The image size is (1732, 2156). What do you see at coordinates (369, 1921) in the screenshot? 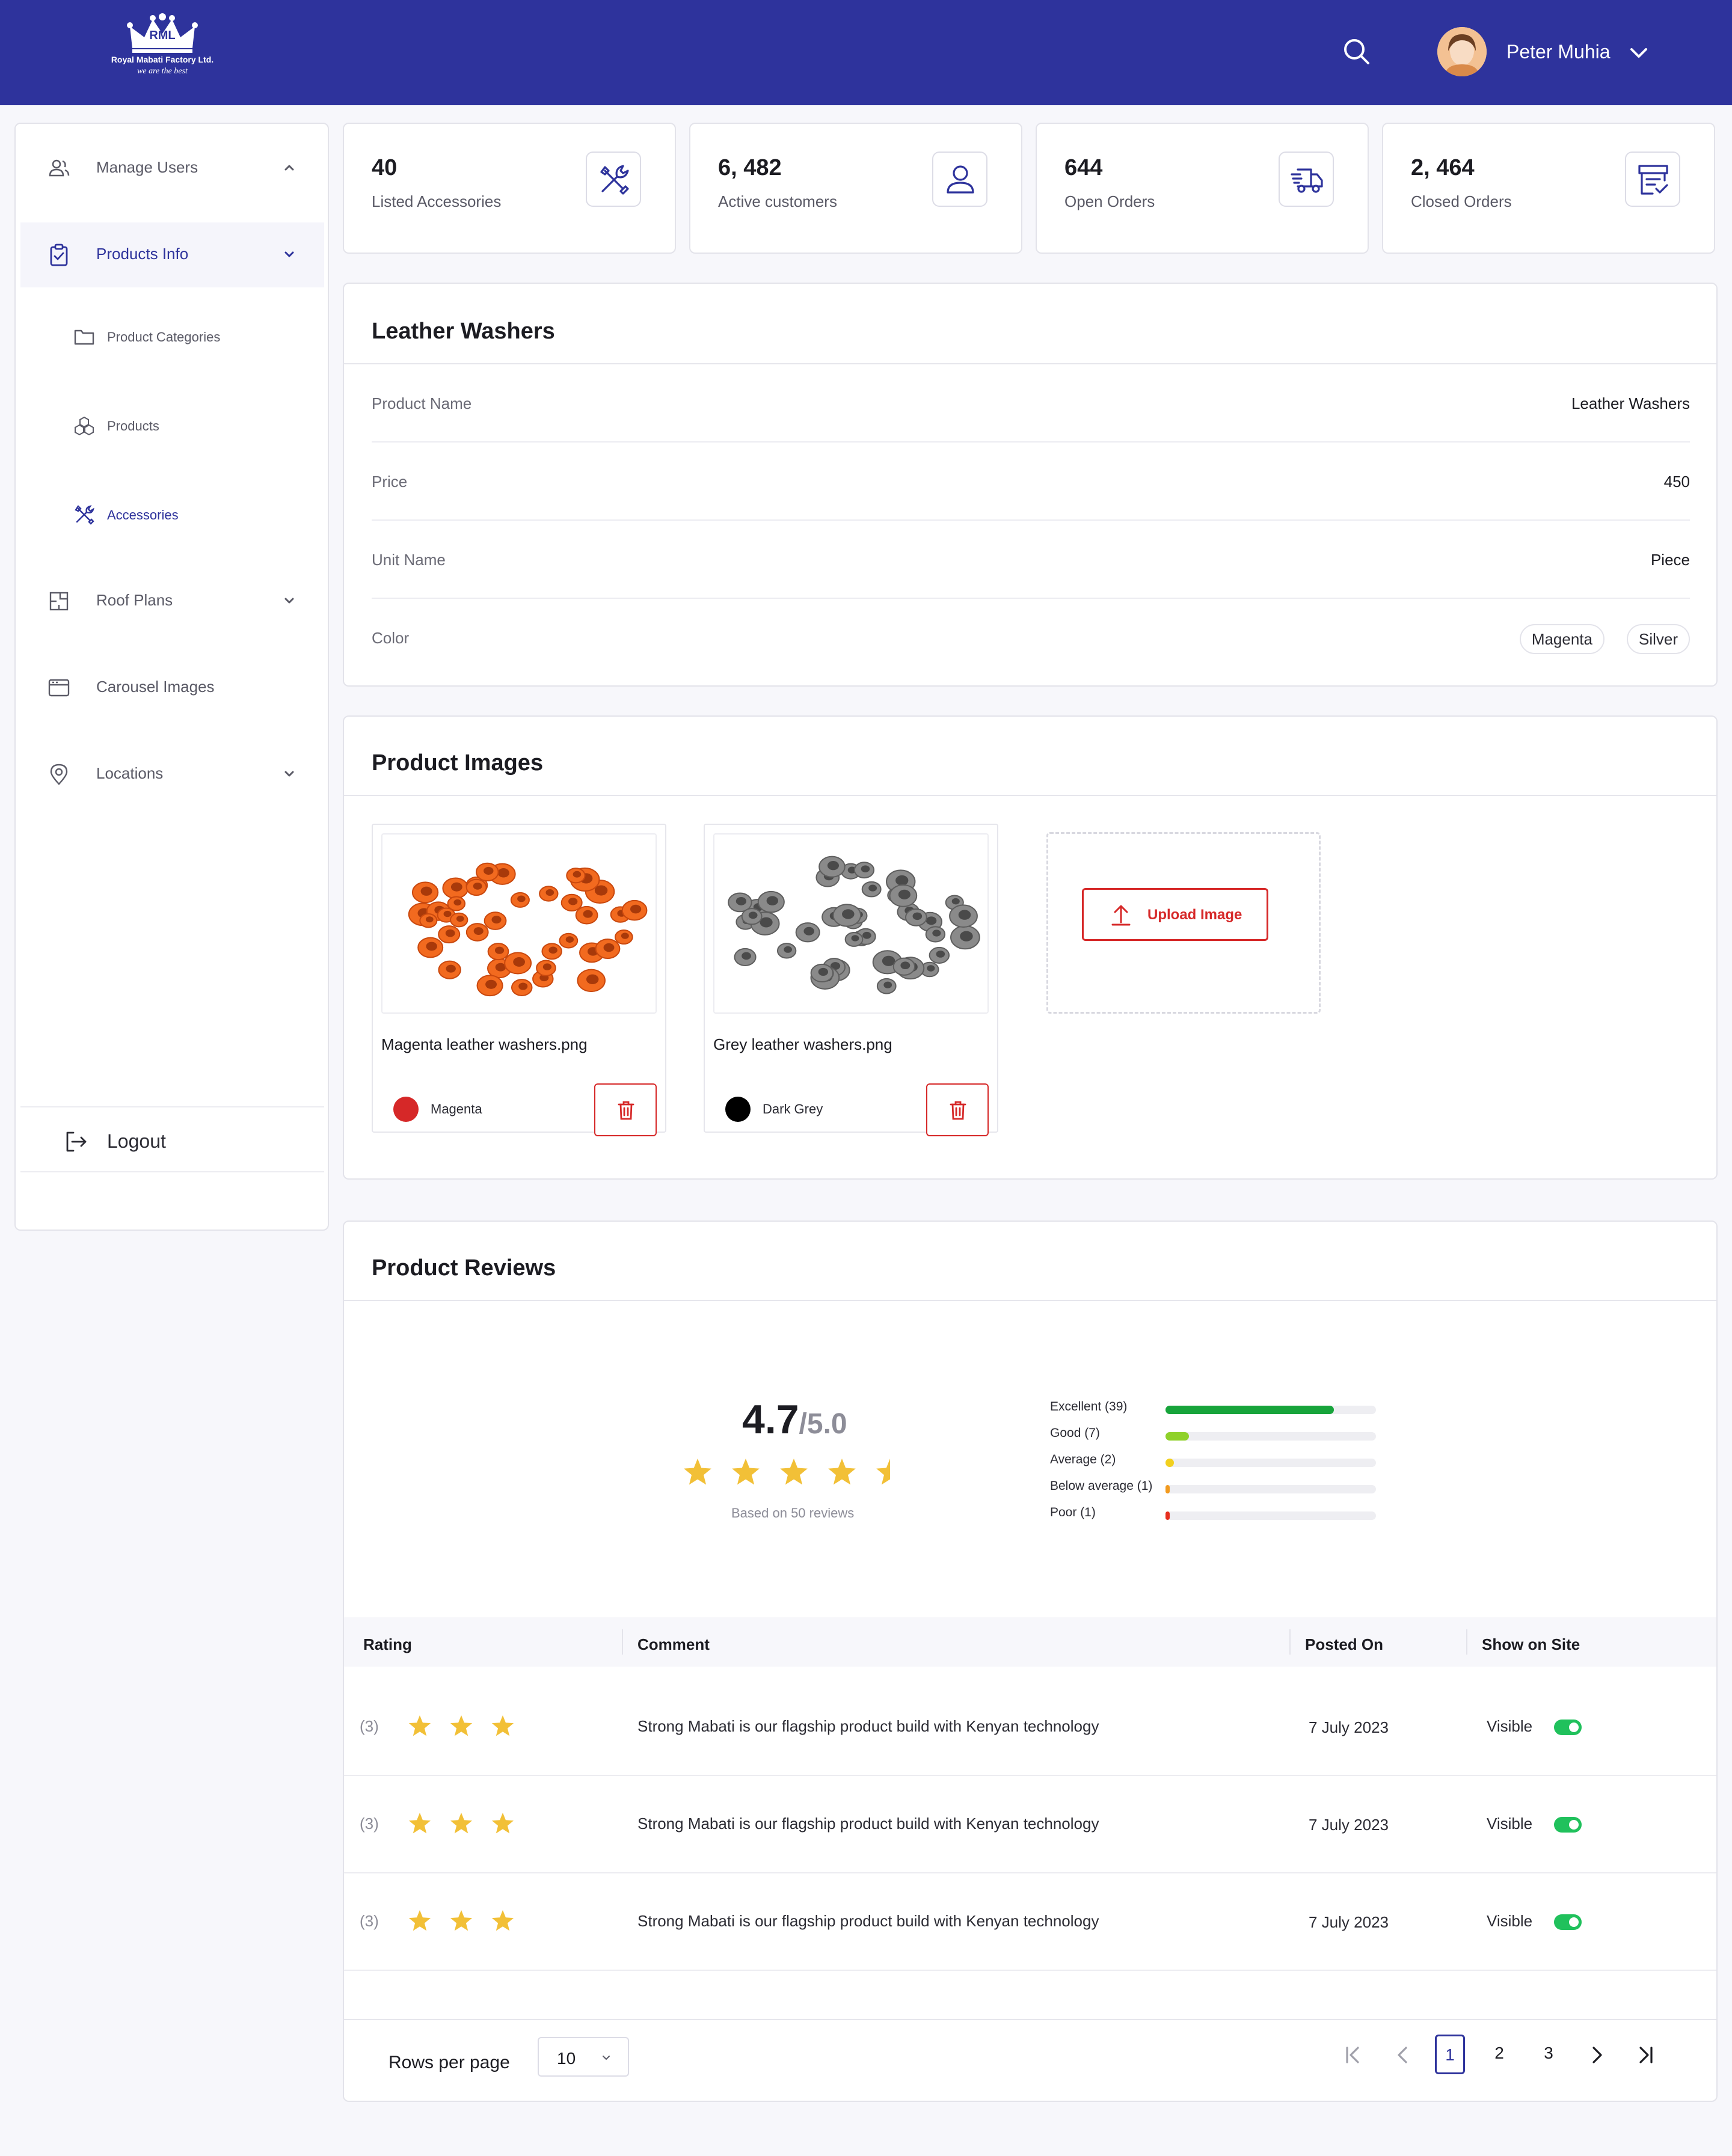
I see `rating-count: (3)` at bounding box center [369, 1921].